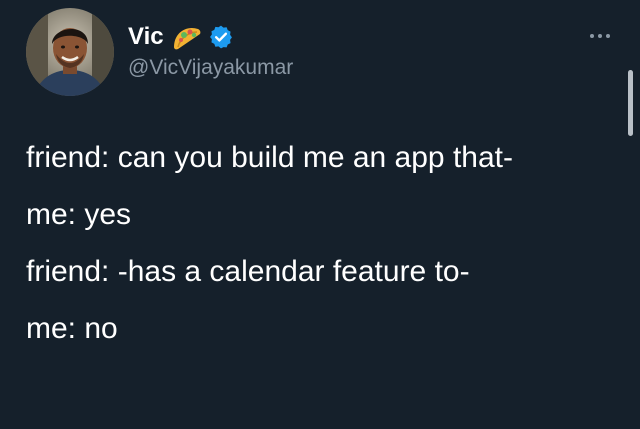 The image size is (640, 429). Describe the element at coordinates (630, 103) in the screenshot. I see `scrollbar-thumb` at that location.